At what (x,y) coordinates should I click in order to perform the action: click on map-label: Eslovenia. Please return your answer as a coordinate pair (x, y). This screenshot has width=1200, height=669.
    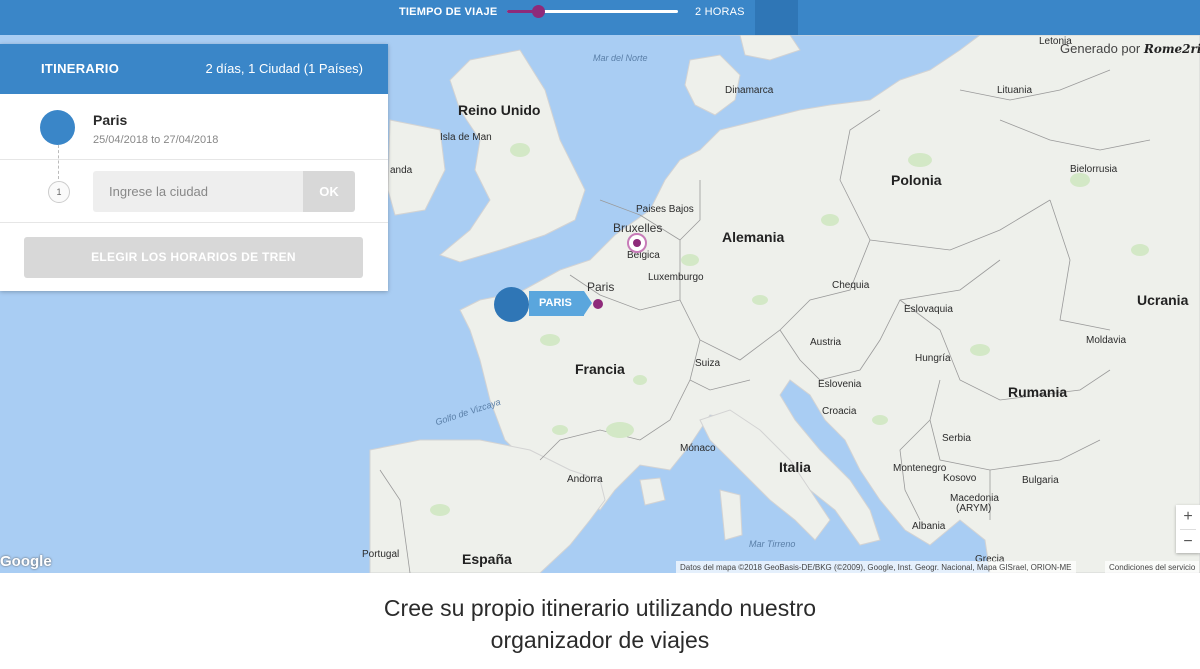
    Looking at the image, I should click on (840, 384).